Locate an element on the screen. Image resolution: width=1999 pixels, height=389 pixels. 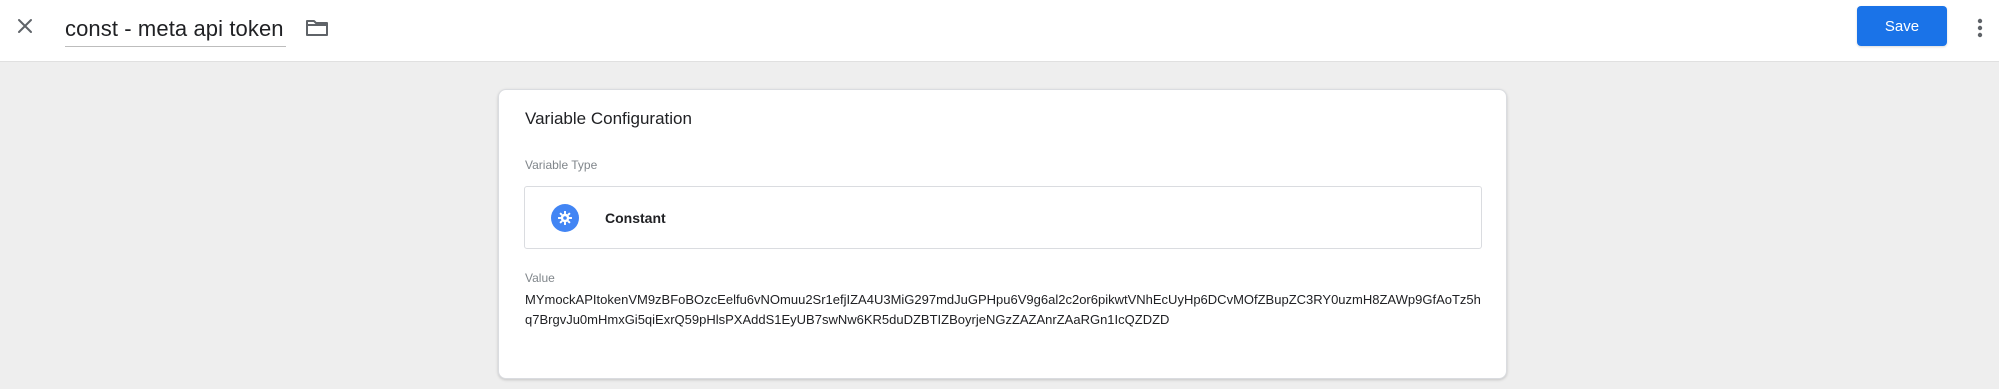
page-title: const - meta api token is located at coordinates (174, 28).